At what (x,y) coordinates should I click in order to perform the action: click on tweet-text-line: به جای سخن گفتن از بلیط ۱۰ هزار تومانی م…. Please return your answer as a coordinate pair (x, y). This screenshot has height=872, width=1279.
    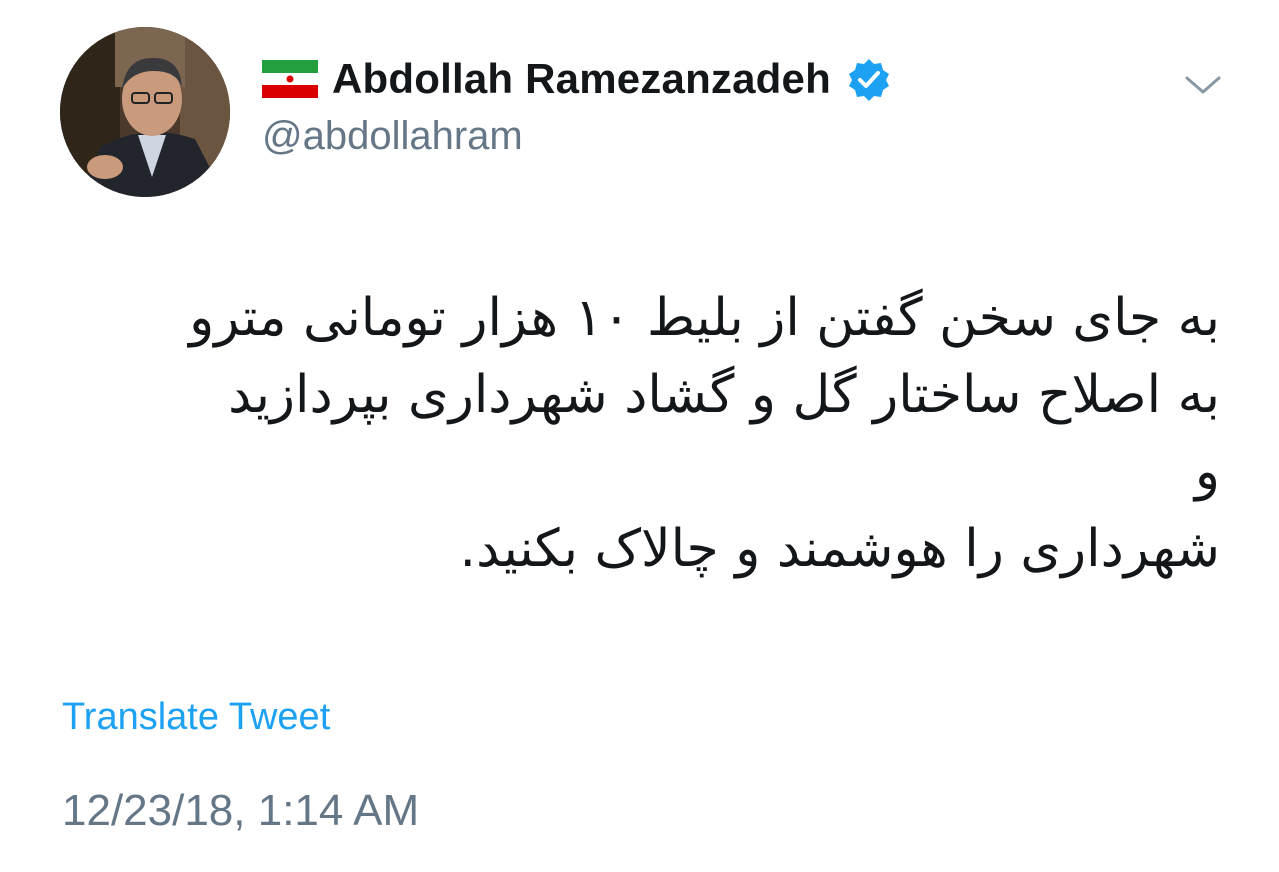
    Looking at the image, I should click on (704, 318).